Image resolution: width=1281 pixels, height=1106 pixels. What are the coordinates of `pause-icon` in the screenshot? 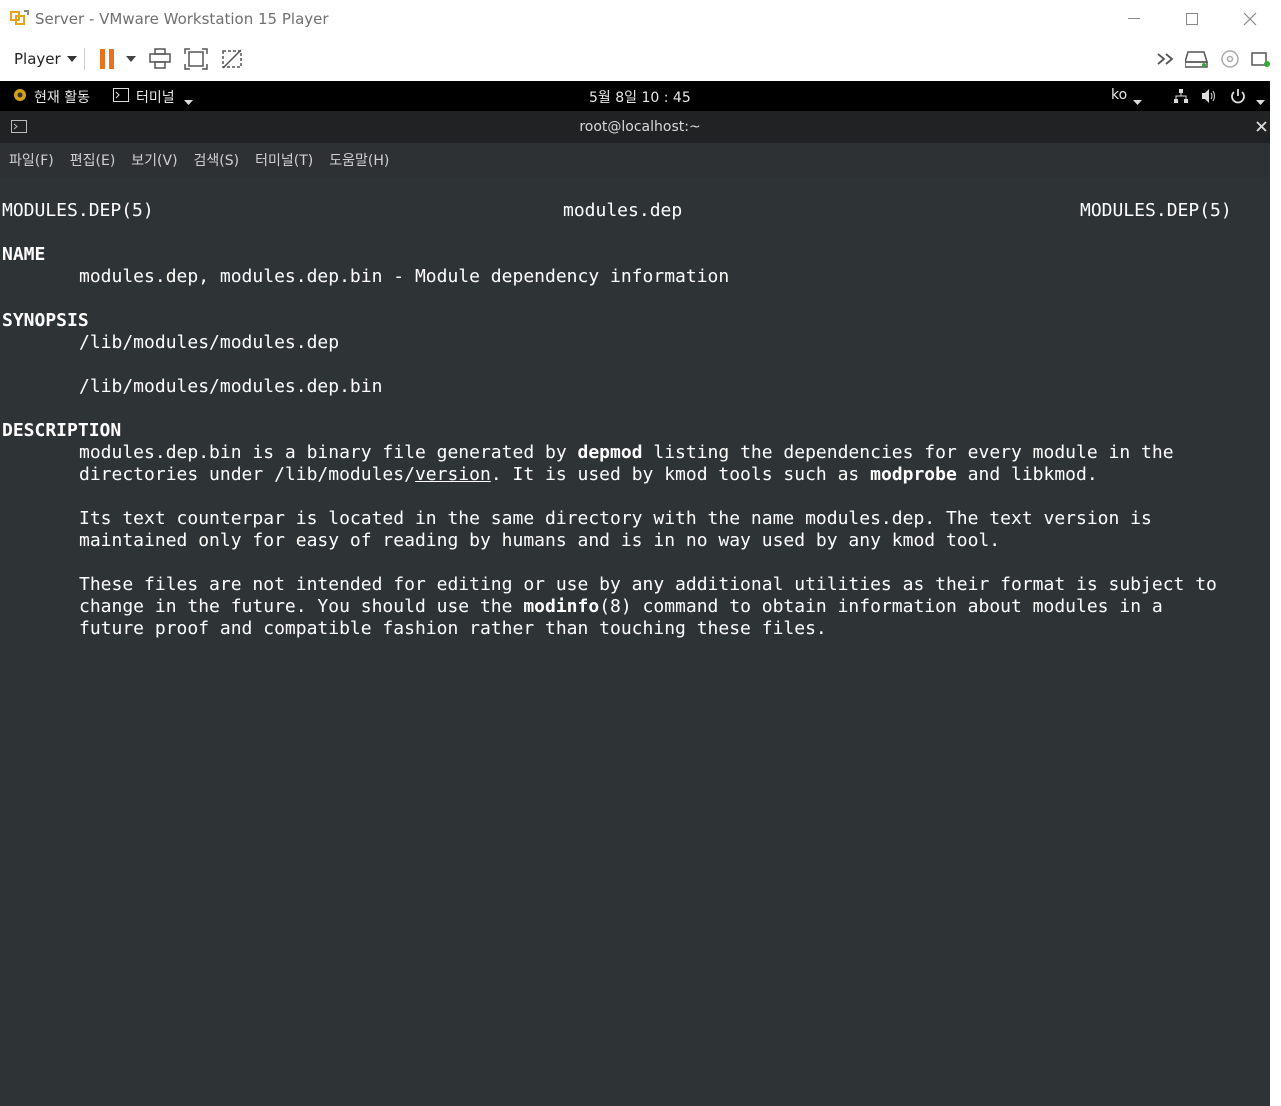 It's located at (107, 59).